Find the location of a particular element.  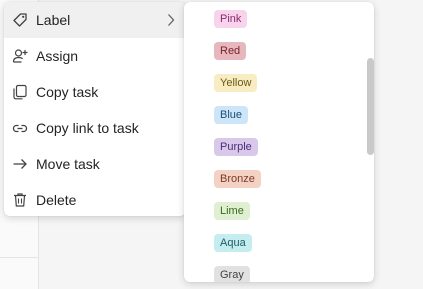

label-chip-yellow: Yellow is located at coordinates (236, 83).